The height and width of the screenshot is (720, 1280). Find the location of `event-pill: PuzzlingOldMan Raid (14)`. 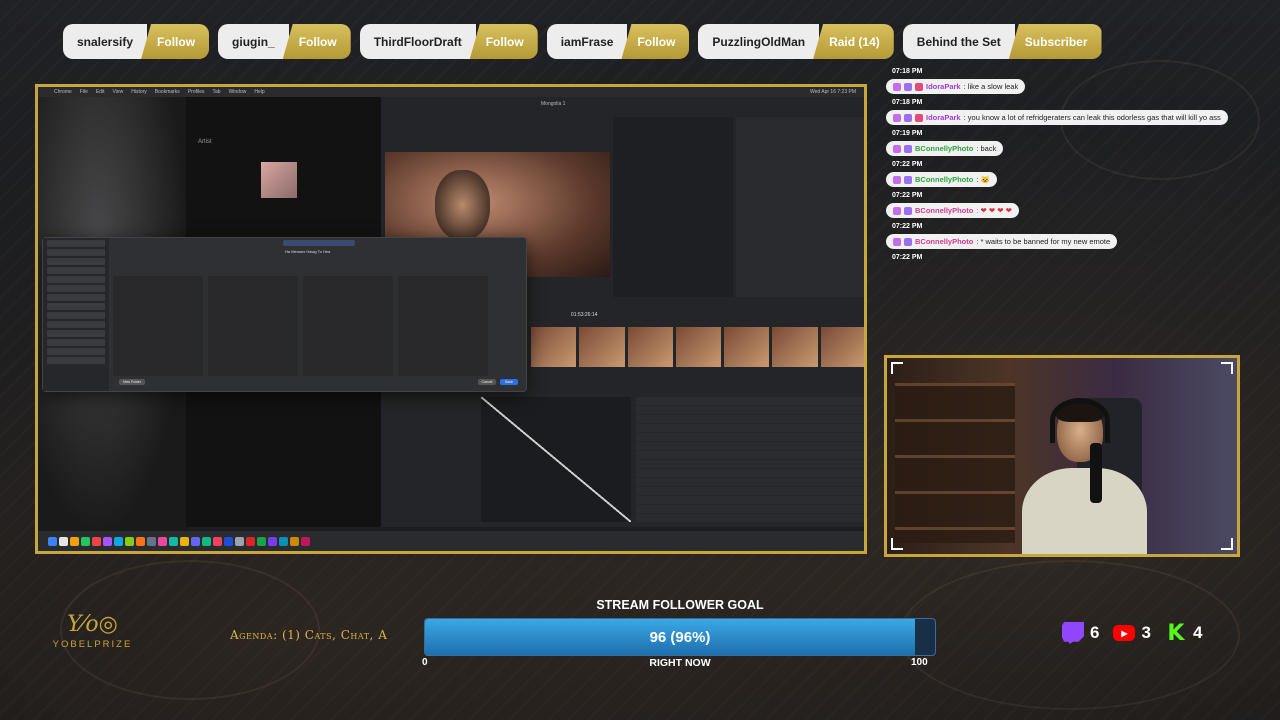

event-pill: PuzzlingOldMan Raid (14) is located at coordinates (796, 41).